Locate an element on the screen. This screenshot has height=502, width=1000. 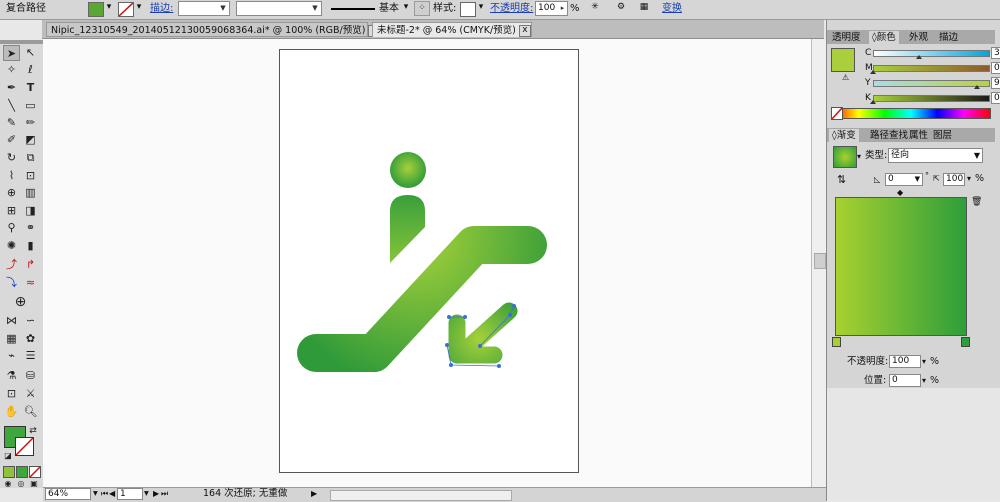
gradient-ramp is located at coordinates (901, 266).